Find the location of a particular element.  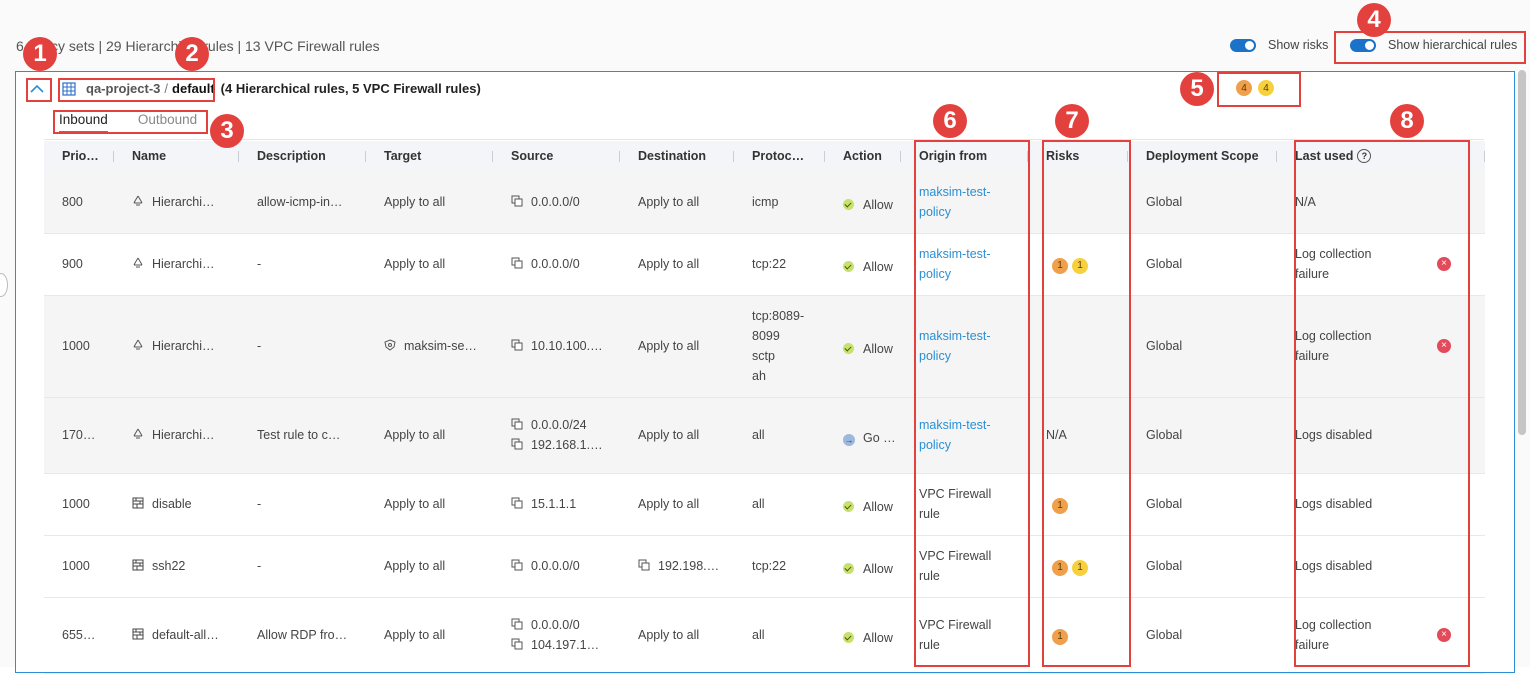

destination-cell: Apply to all is located at coordinates (677, 504).